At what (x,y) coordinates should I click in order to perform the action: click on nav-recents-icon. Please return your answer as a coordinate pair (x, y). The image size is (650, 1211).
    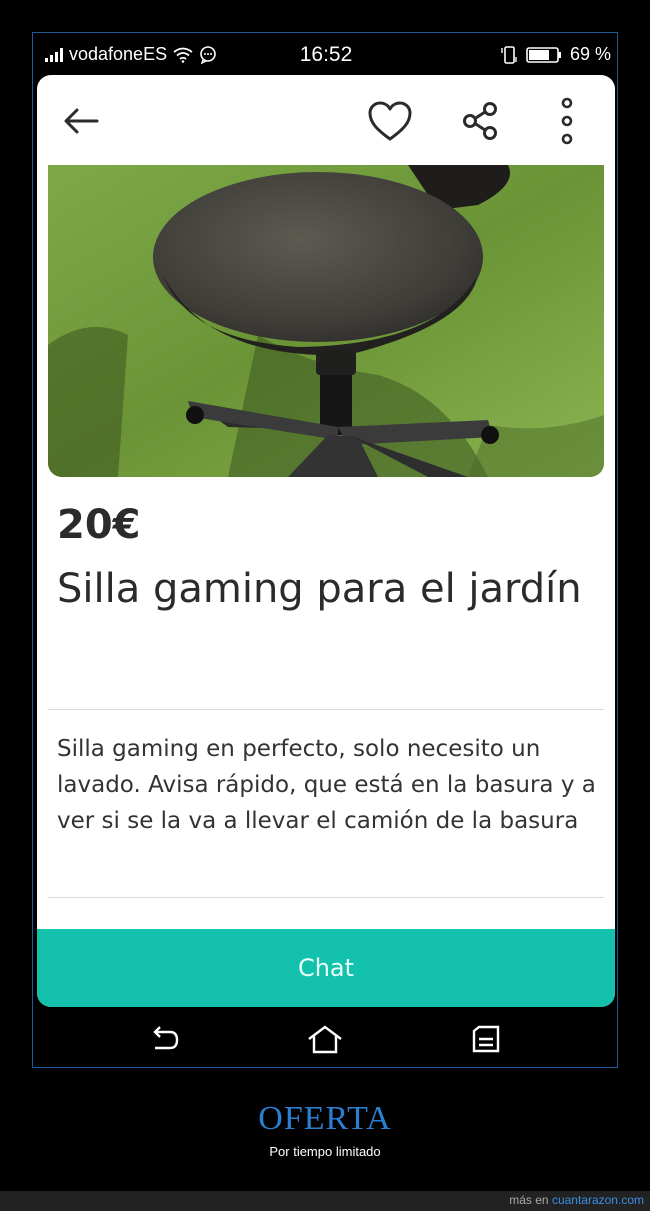
    Looking at the image, I should click on (486, 1039).